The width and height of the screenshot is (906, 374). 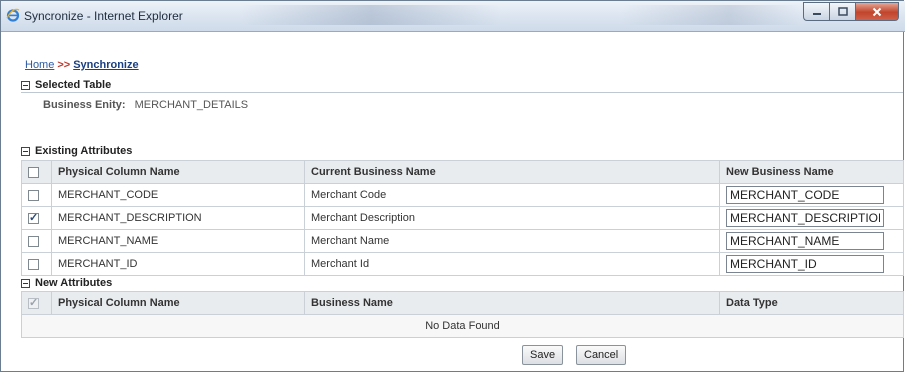 I want to click on title-bar: Syncronize - Internet Explorer, so click(x=453, y=16).